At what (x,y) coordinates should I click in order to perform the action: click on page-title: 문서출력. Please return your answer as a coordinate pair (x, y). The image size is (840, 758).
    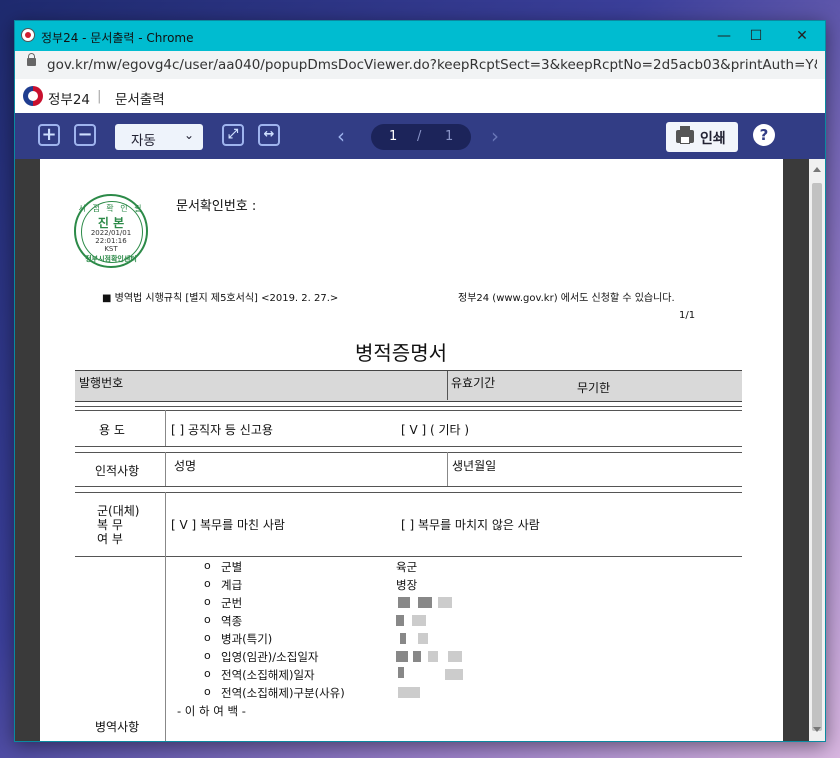
    Looking at the image, I should click on (140, 100).